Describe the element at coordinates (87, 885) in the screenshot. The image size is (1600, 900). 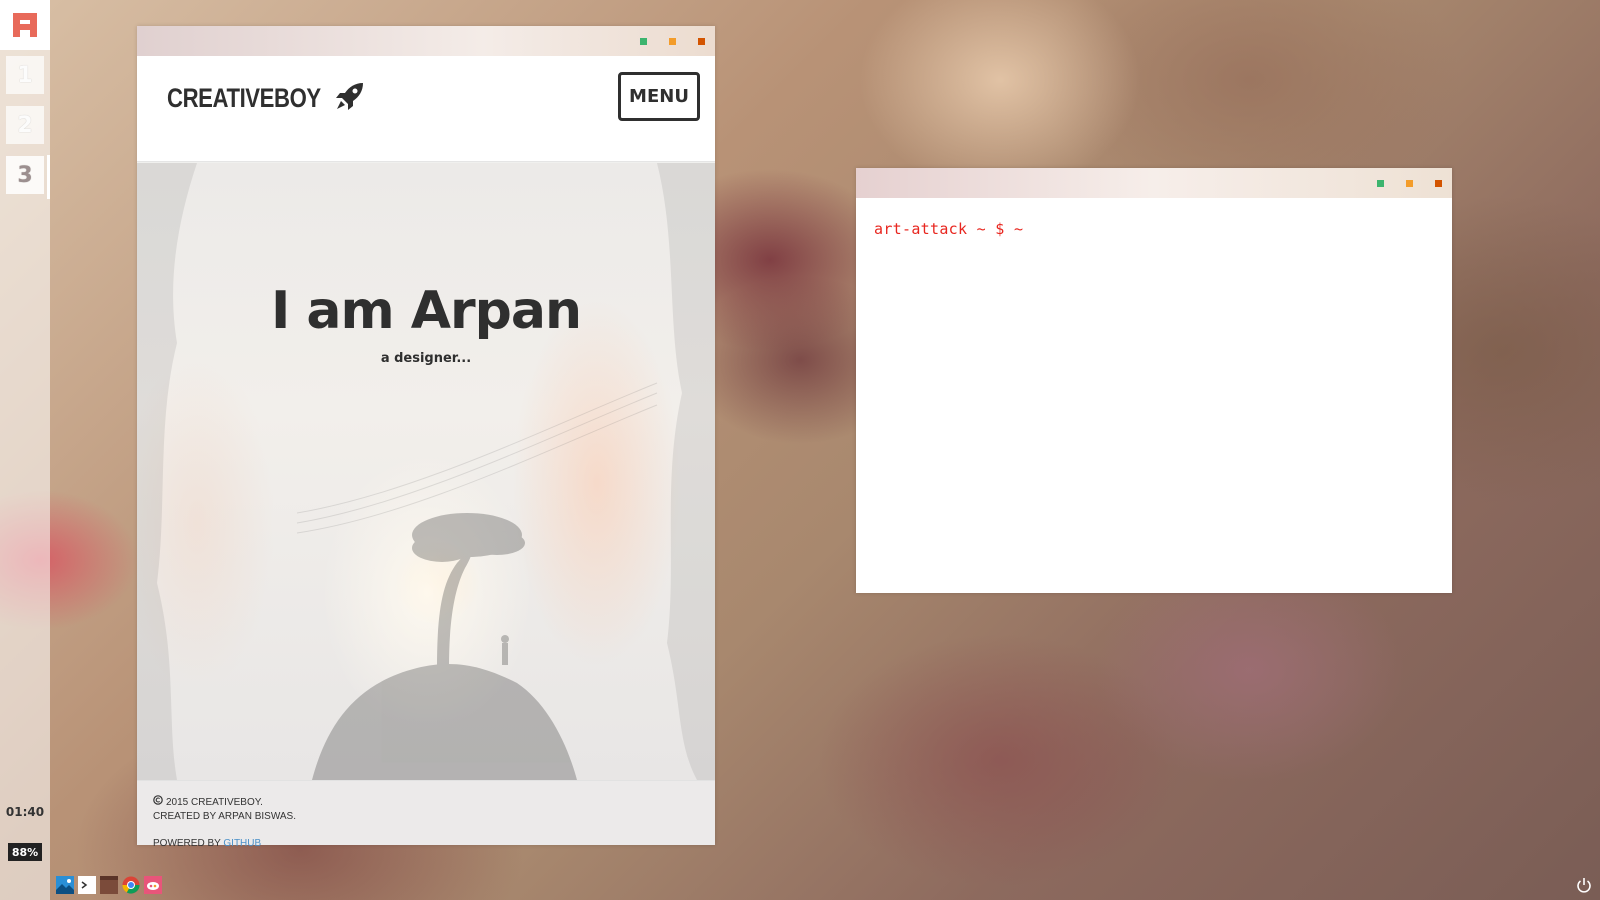
I see `terminal-icon` at that location.